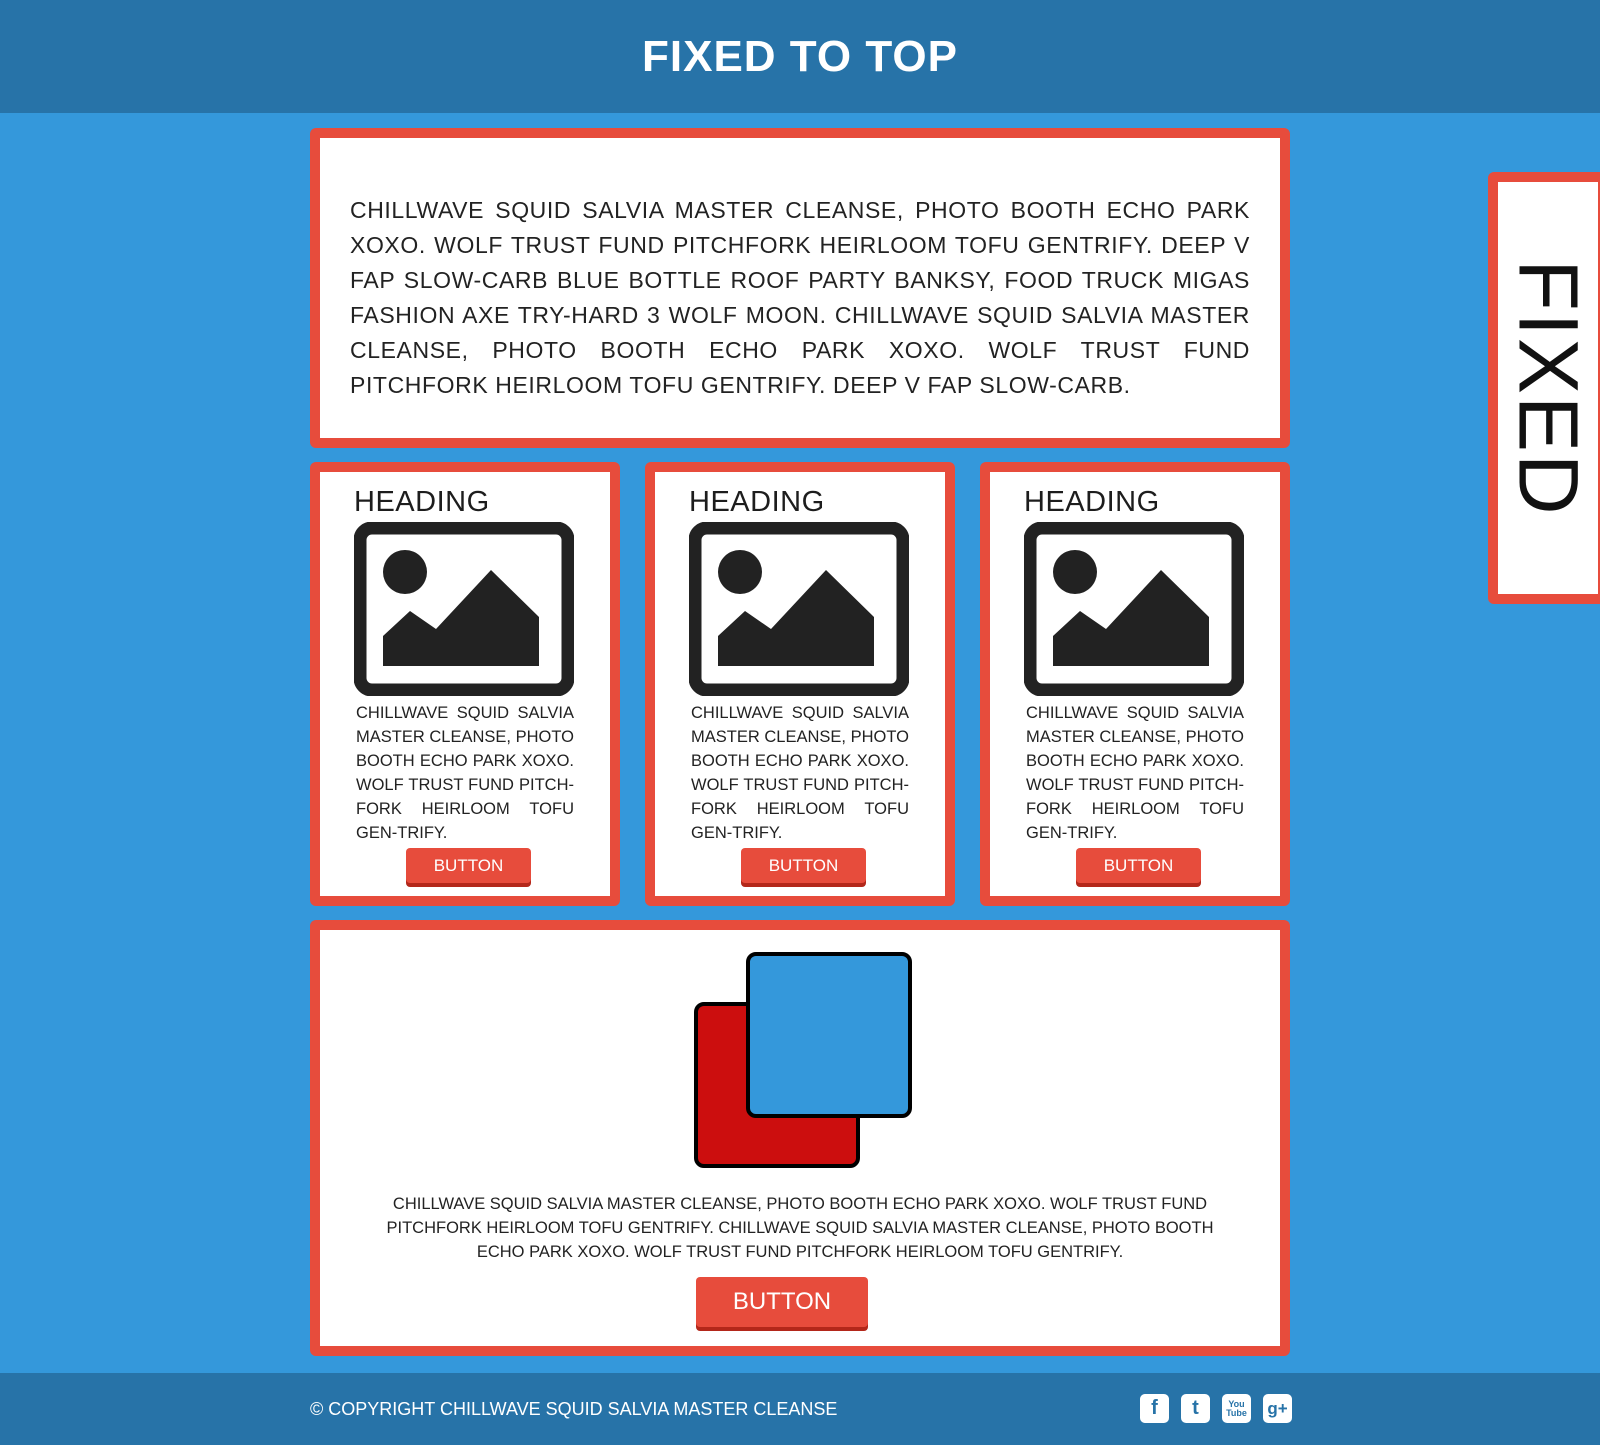 This screenshot has height=1445, width=1600. What do you see at coordinates (1216, 1408) in the screenshot?
I see `social-links: f t You Tube g+` at bounding box center [1216, 1408].